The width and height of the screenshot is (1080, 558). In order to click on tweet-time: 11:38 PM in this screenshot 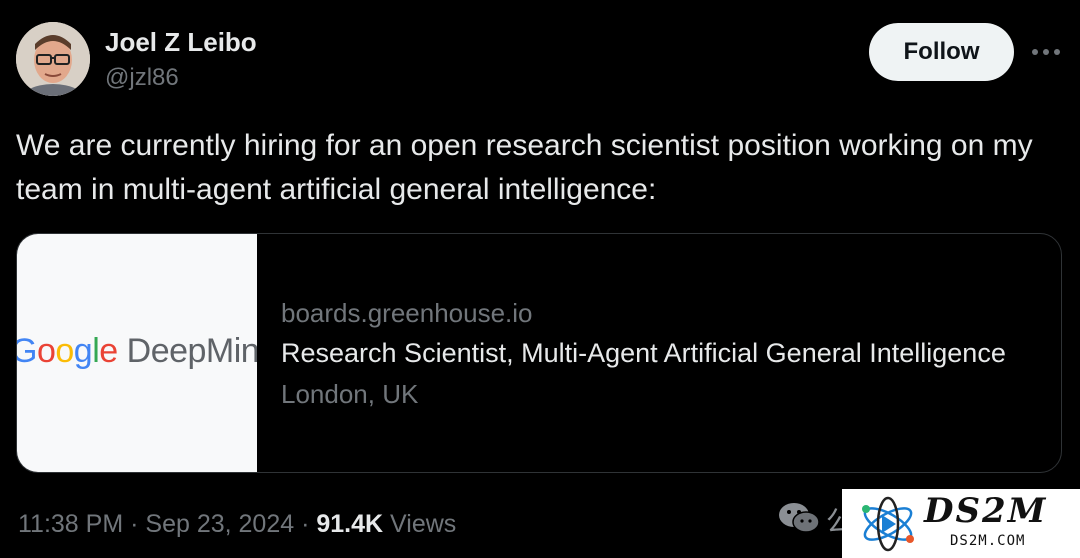, I will do `click(70, 524)`.